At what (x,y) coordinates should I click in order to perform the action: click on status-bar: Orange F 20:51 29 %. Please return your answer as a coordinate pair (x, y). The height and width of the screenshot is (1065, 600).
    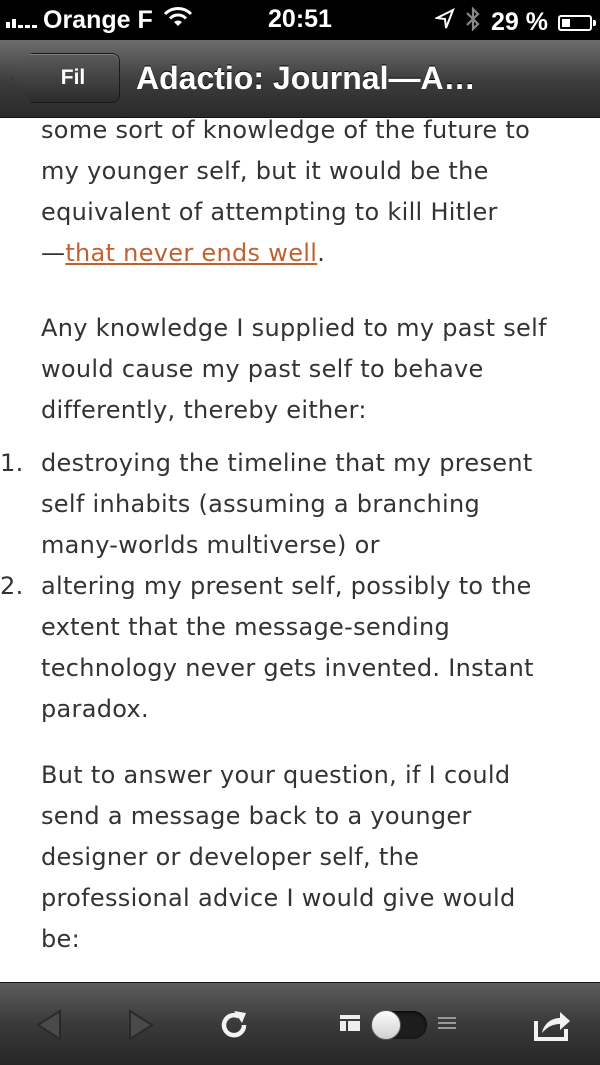
    Looking at the image, I should click on (300, 20).